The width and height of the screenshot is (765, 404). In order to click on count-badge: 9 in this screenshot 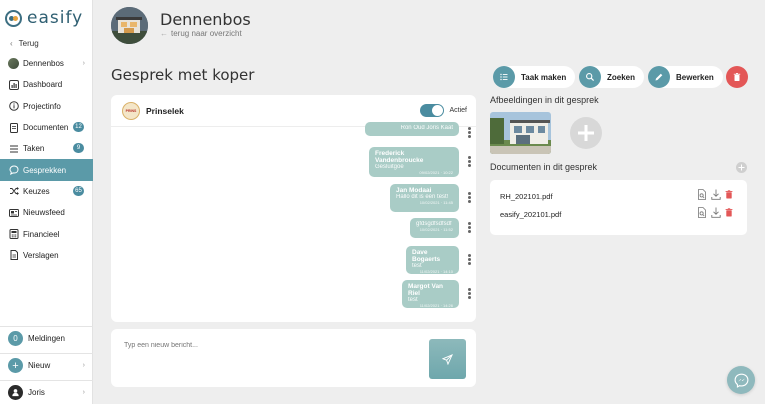, I will do `click(78, 148)`.